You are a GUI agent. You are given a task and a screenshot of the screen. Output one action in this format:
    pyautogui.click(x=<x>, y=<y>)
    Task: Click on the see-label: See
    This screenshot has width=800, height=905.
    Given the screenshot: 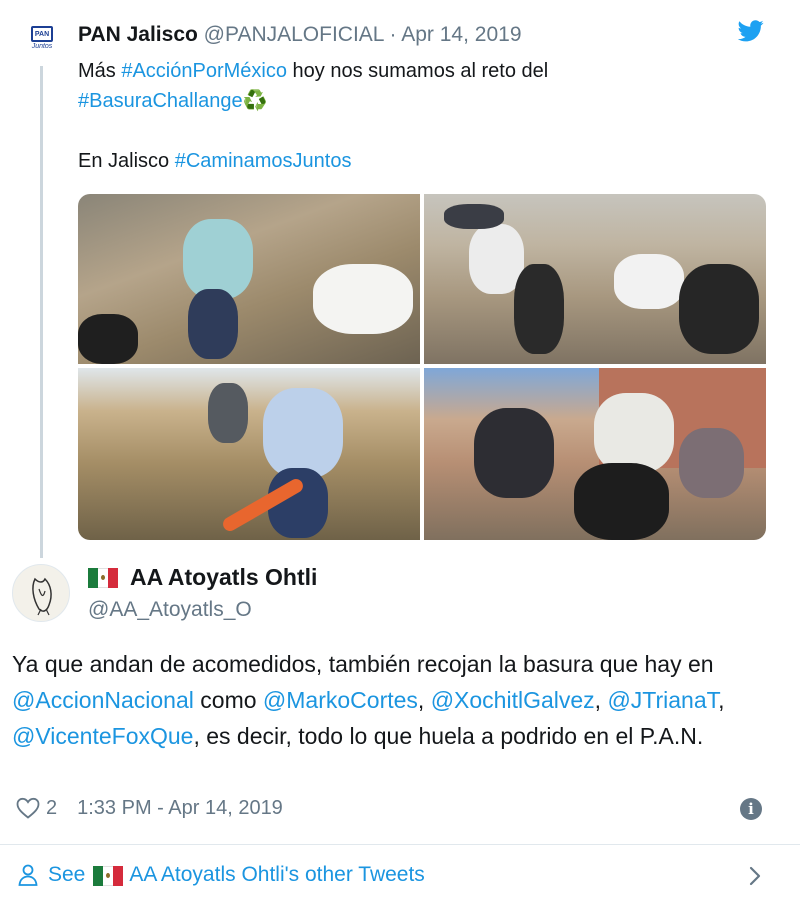 What is the action you would take?
    pyautogui.click(x=67, y=874)
    